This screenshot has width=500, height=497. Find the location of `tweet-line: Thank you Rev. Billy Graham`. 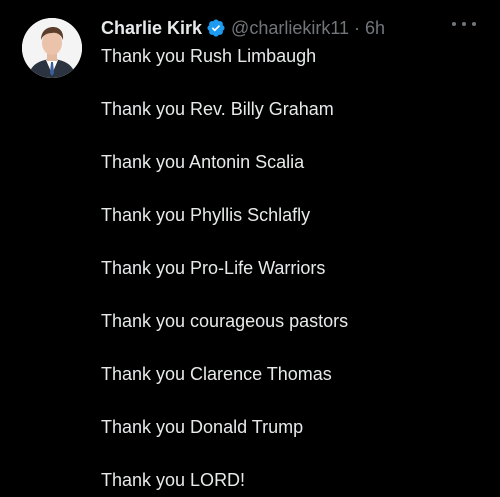

tweet-line: Thank you Rev. Billy Graham is located at coordinates (217, 109).